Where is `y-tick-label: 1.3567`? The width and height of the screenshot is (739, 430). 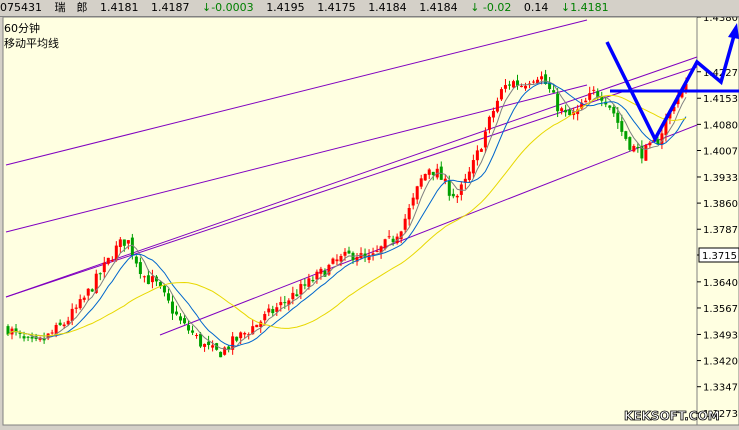
y-tick-label: 1.3567 is located at coordinates (720, 309).